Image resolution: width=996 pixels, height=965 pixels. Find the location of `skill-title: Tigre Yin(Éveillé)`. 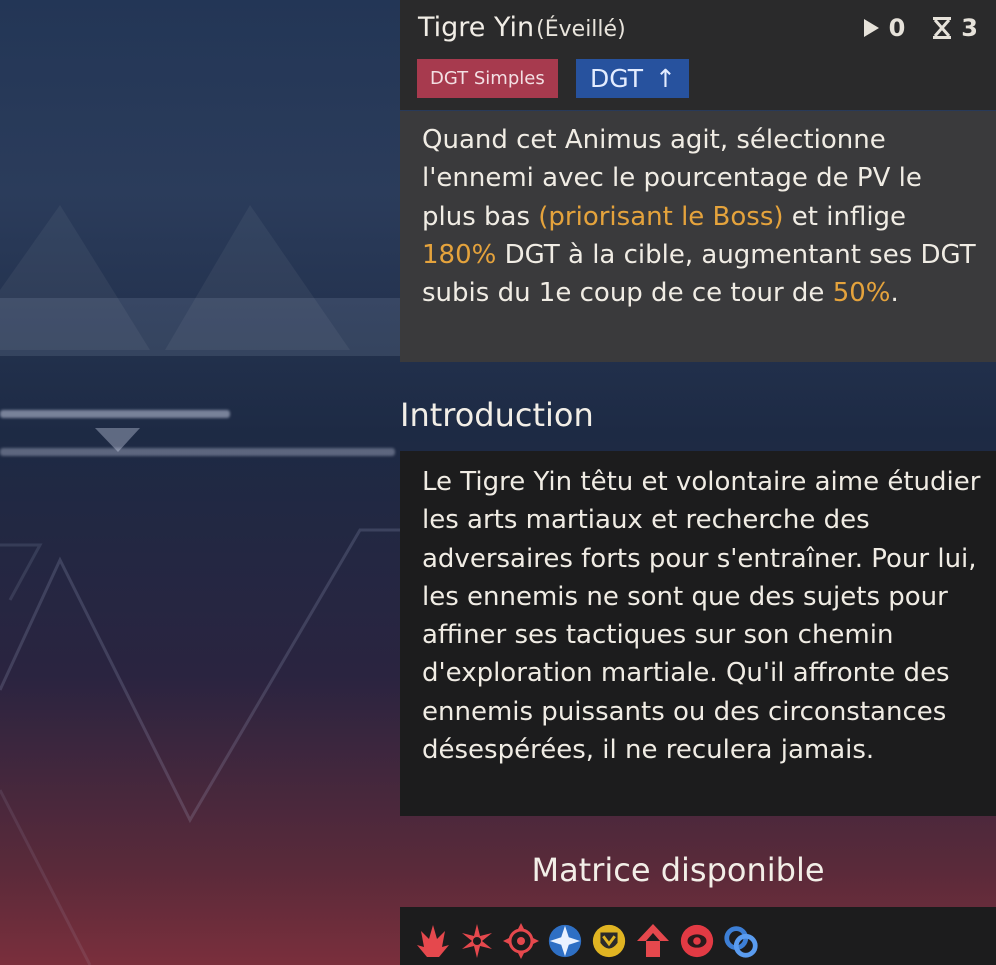

skill-title: Tigre Yin(Éveillé) is located at coordinates (522, 27).